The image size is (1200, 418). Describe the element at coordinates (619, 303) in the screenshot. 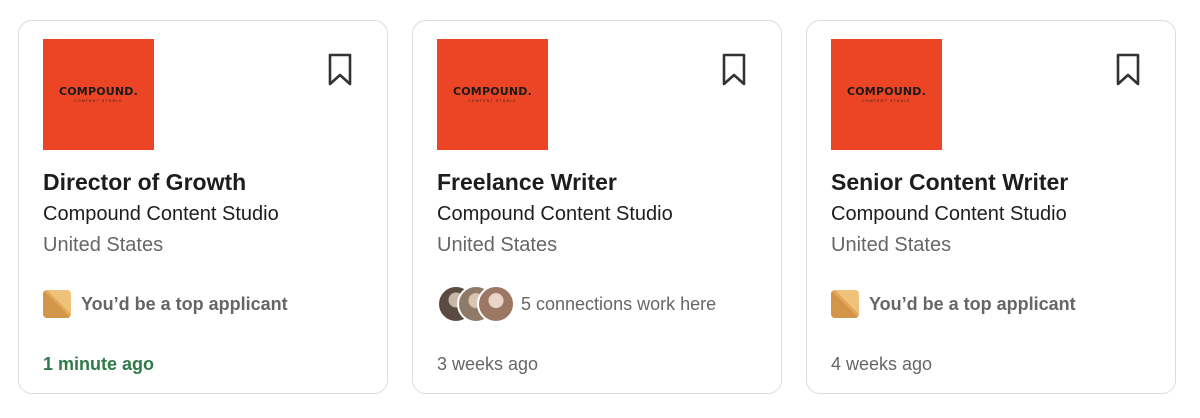

I see `insight-text: 5 connections work here` at that location.